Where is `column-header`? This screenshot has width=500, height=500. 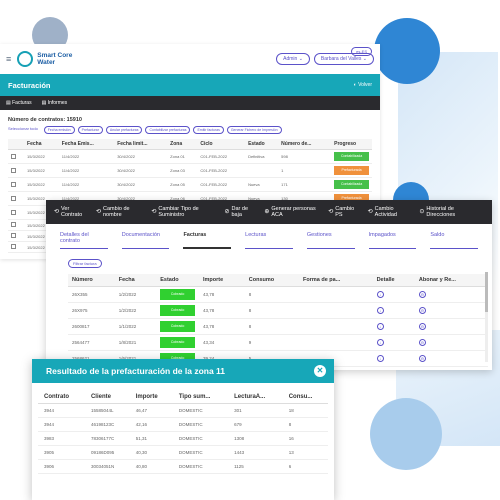 column-header is located at coordinates (16, 144).